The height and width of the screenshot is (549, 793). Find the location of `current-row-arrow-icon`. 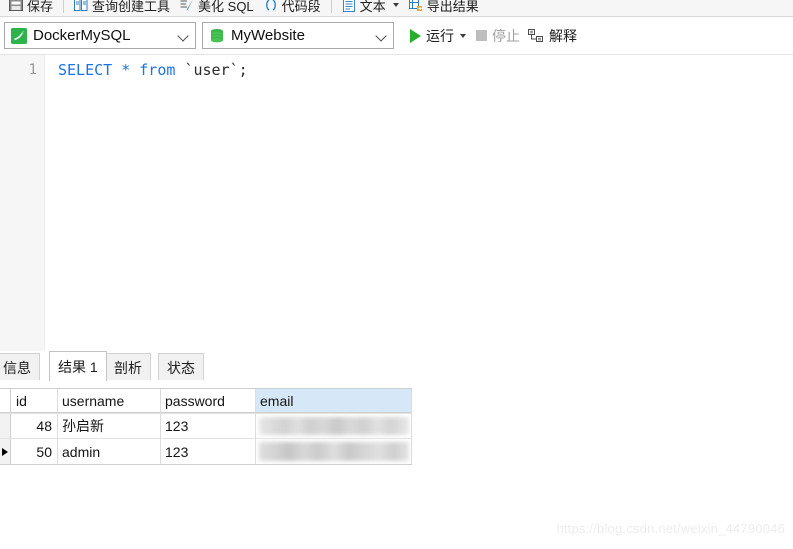

current-row-arrow-icon is located at coordinates (5, 451).